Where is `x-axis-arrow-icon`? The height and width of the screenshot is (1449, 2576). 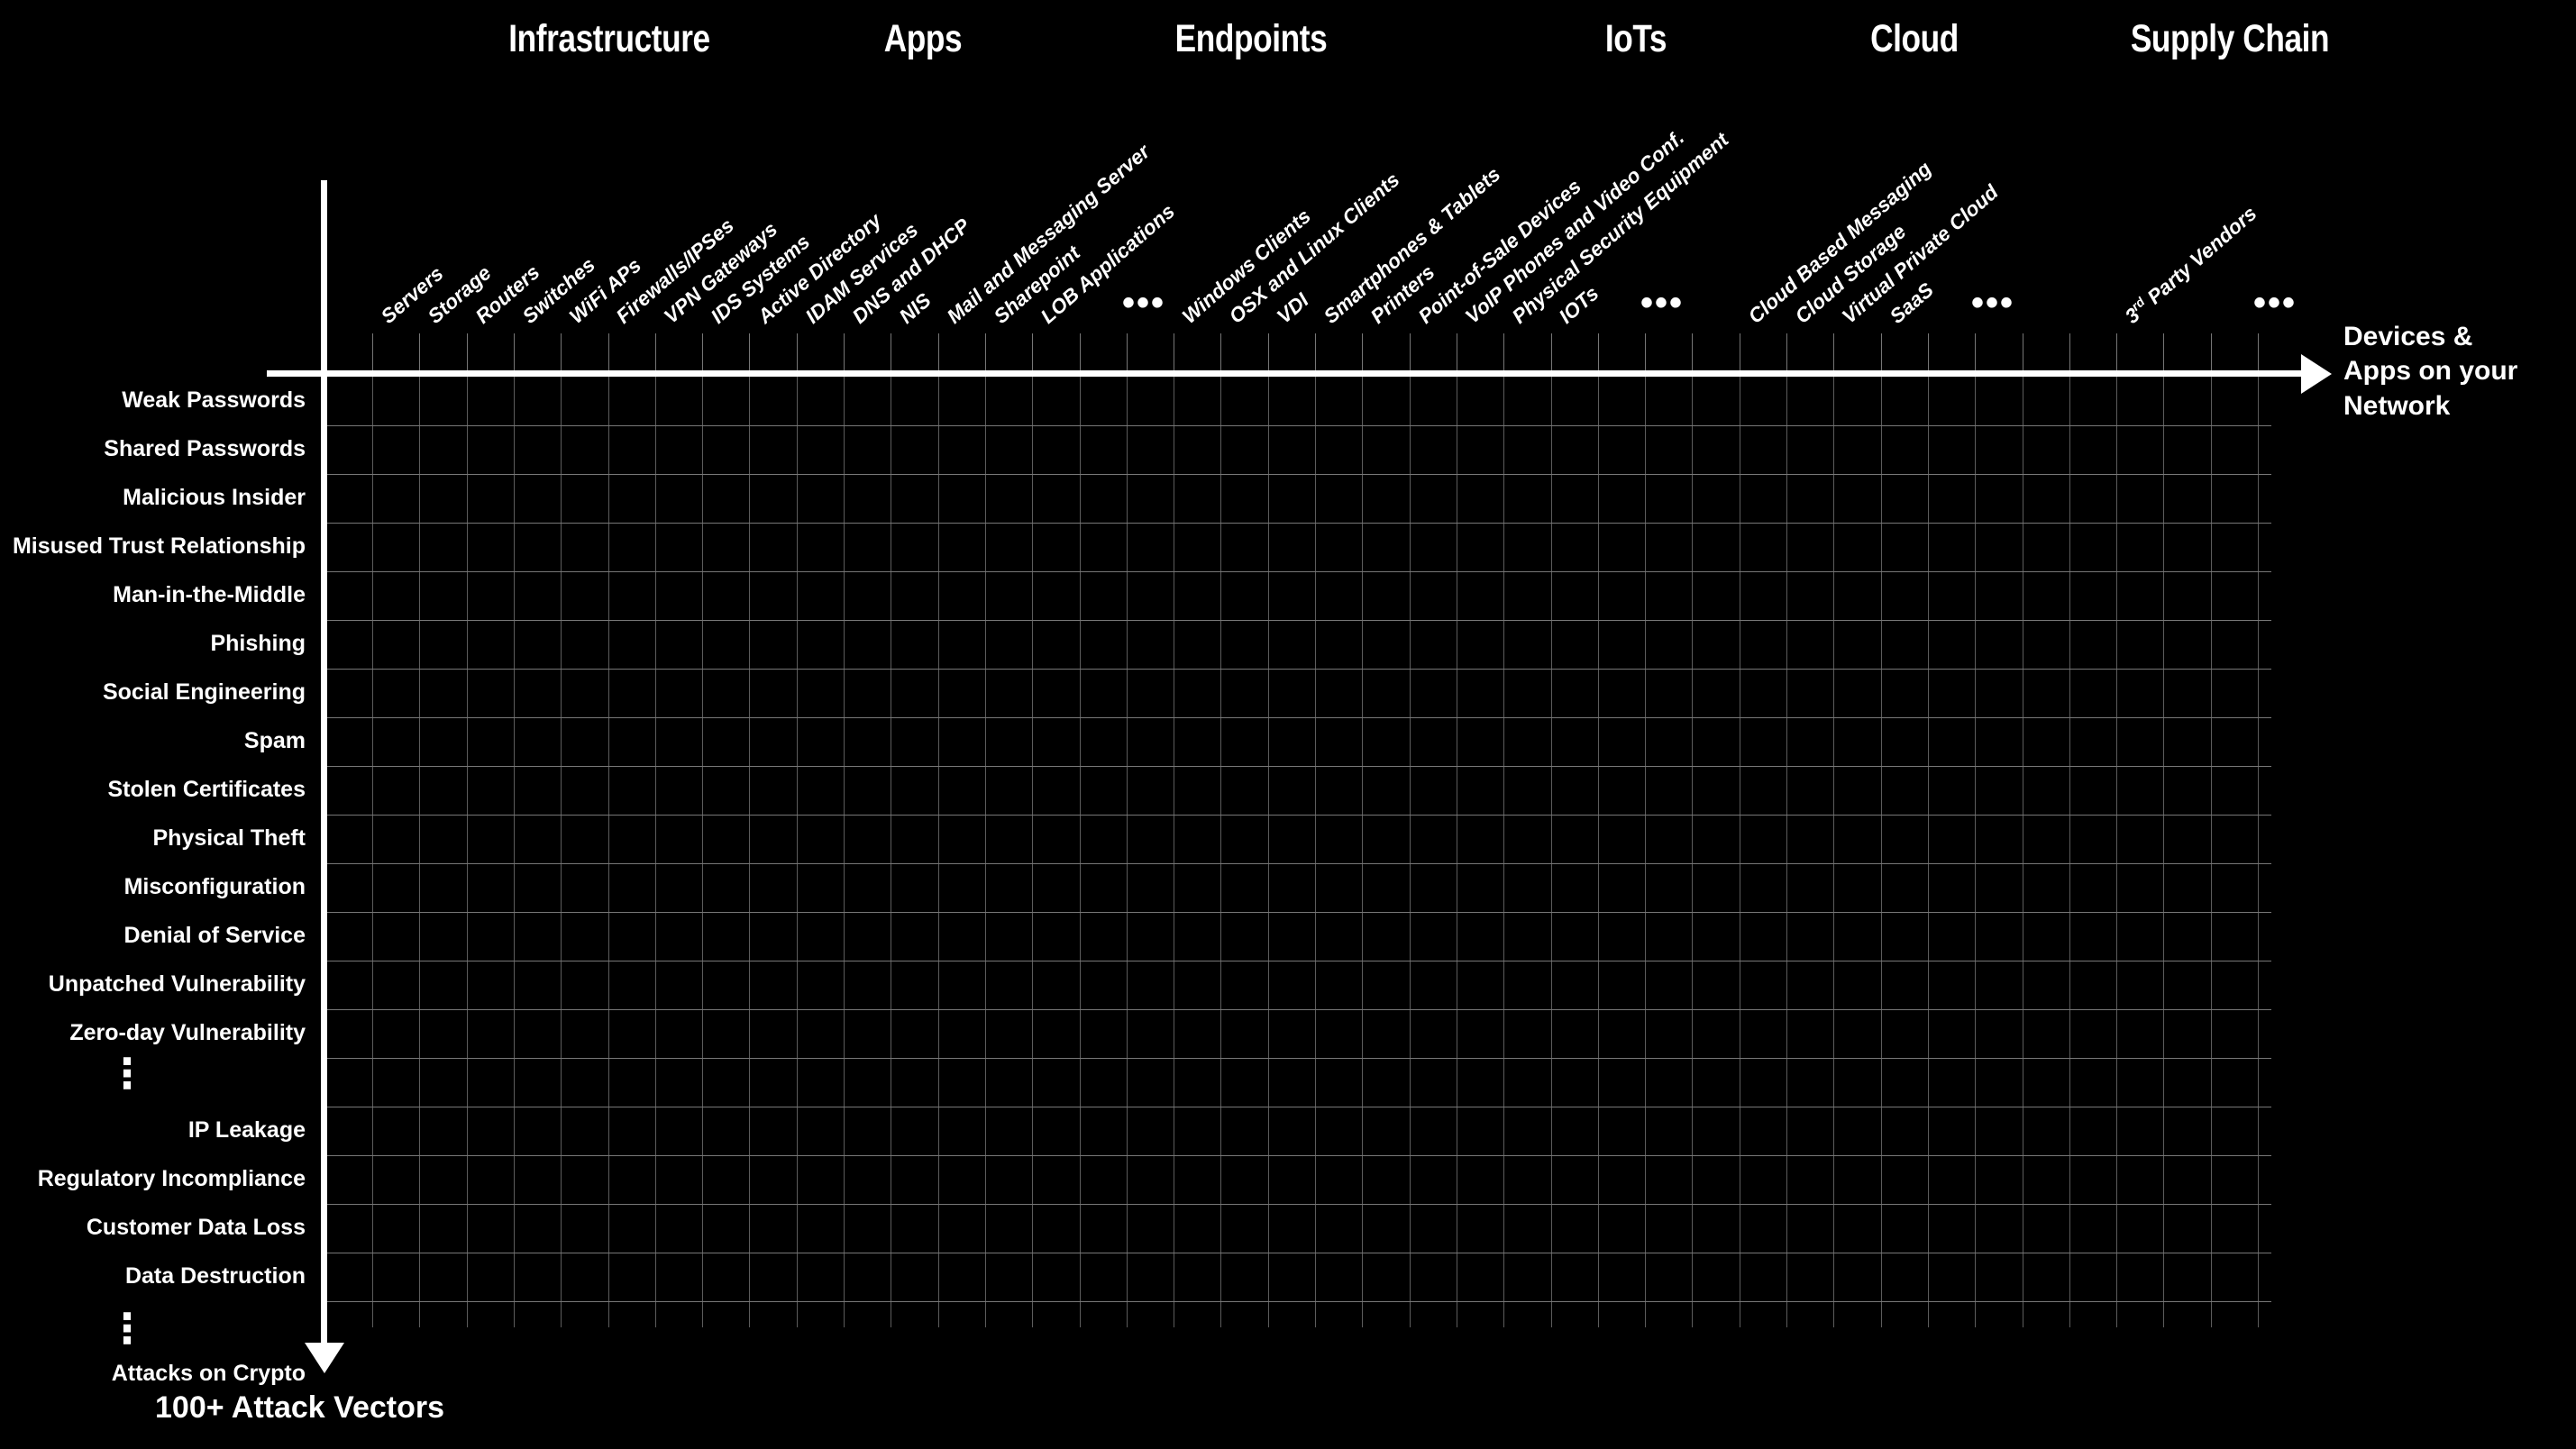
x-axis-arrow-icon is located at coordinates (2316, 373).